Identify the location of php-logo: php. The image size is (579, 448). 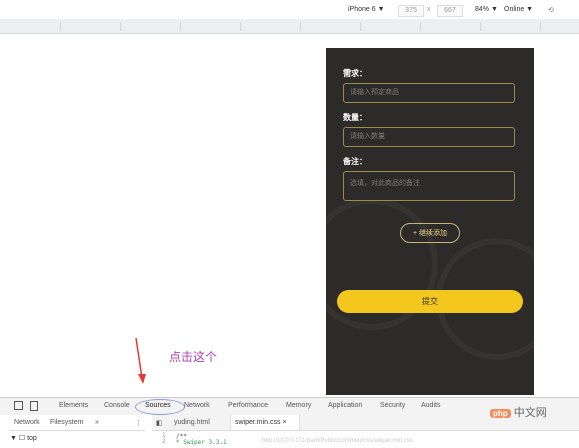
(500, 413).